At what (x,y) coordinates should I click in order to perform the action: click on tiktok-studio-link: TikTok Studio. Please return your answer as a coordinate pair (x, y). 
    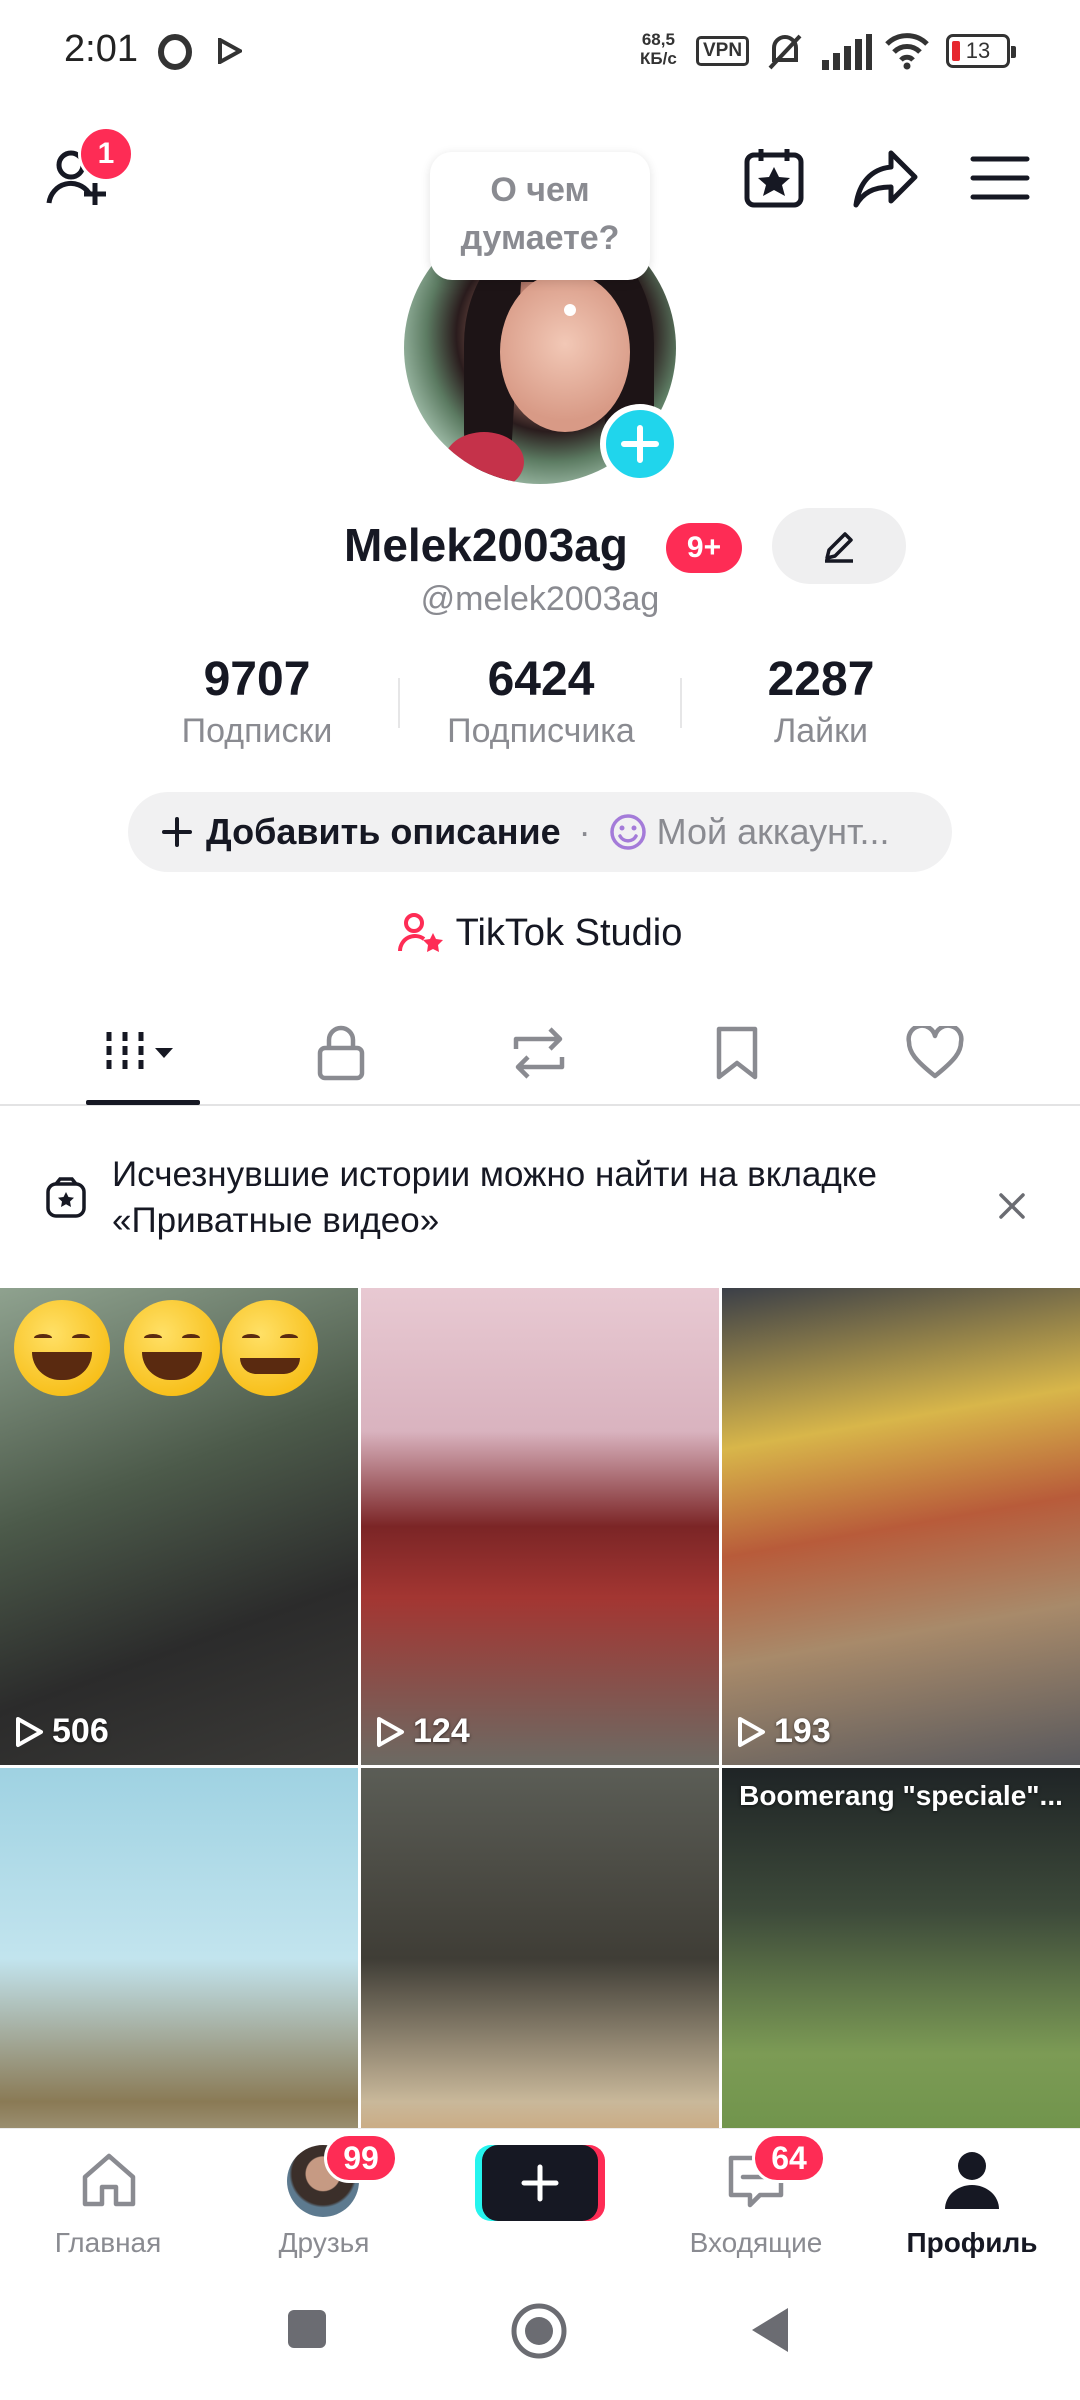
    Looking at the image, I should click on (540, 933).